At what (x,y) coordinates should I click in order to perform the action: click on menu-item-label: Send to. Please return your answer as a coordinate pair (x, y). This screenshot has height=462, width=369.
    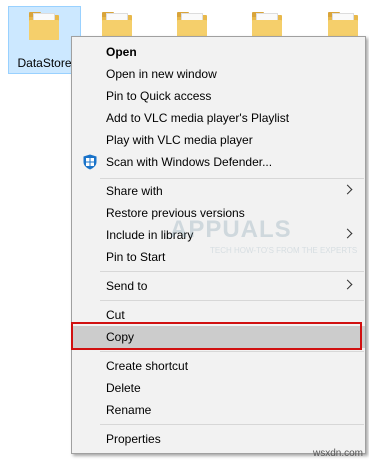
    Looking at the image, I should click on (127, 286).